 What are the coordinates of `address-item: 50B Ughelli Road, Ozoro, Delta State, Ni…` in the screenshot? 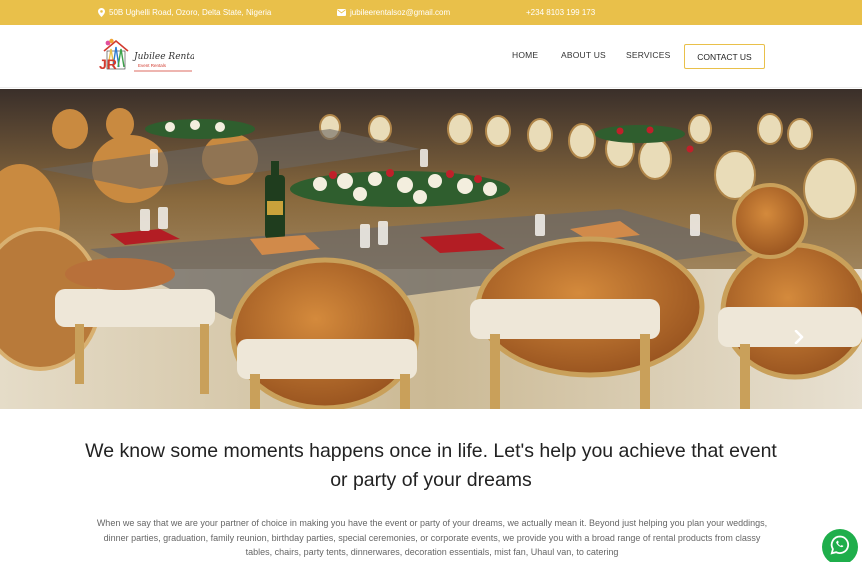 It's located at (184, 12).